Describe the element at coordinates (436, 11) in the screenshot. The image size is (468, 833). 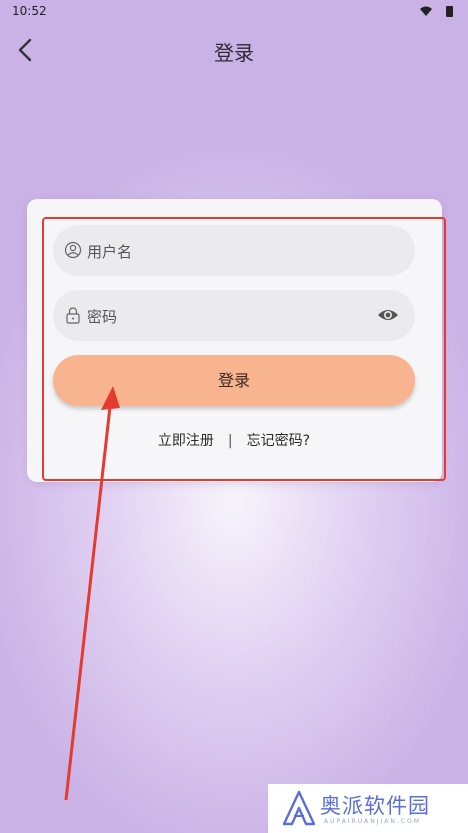
I see `status-icons` at that location.